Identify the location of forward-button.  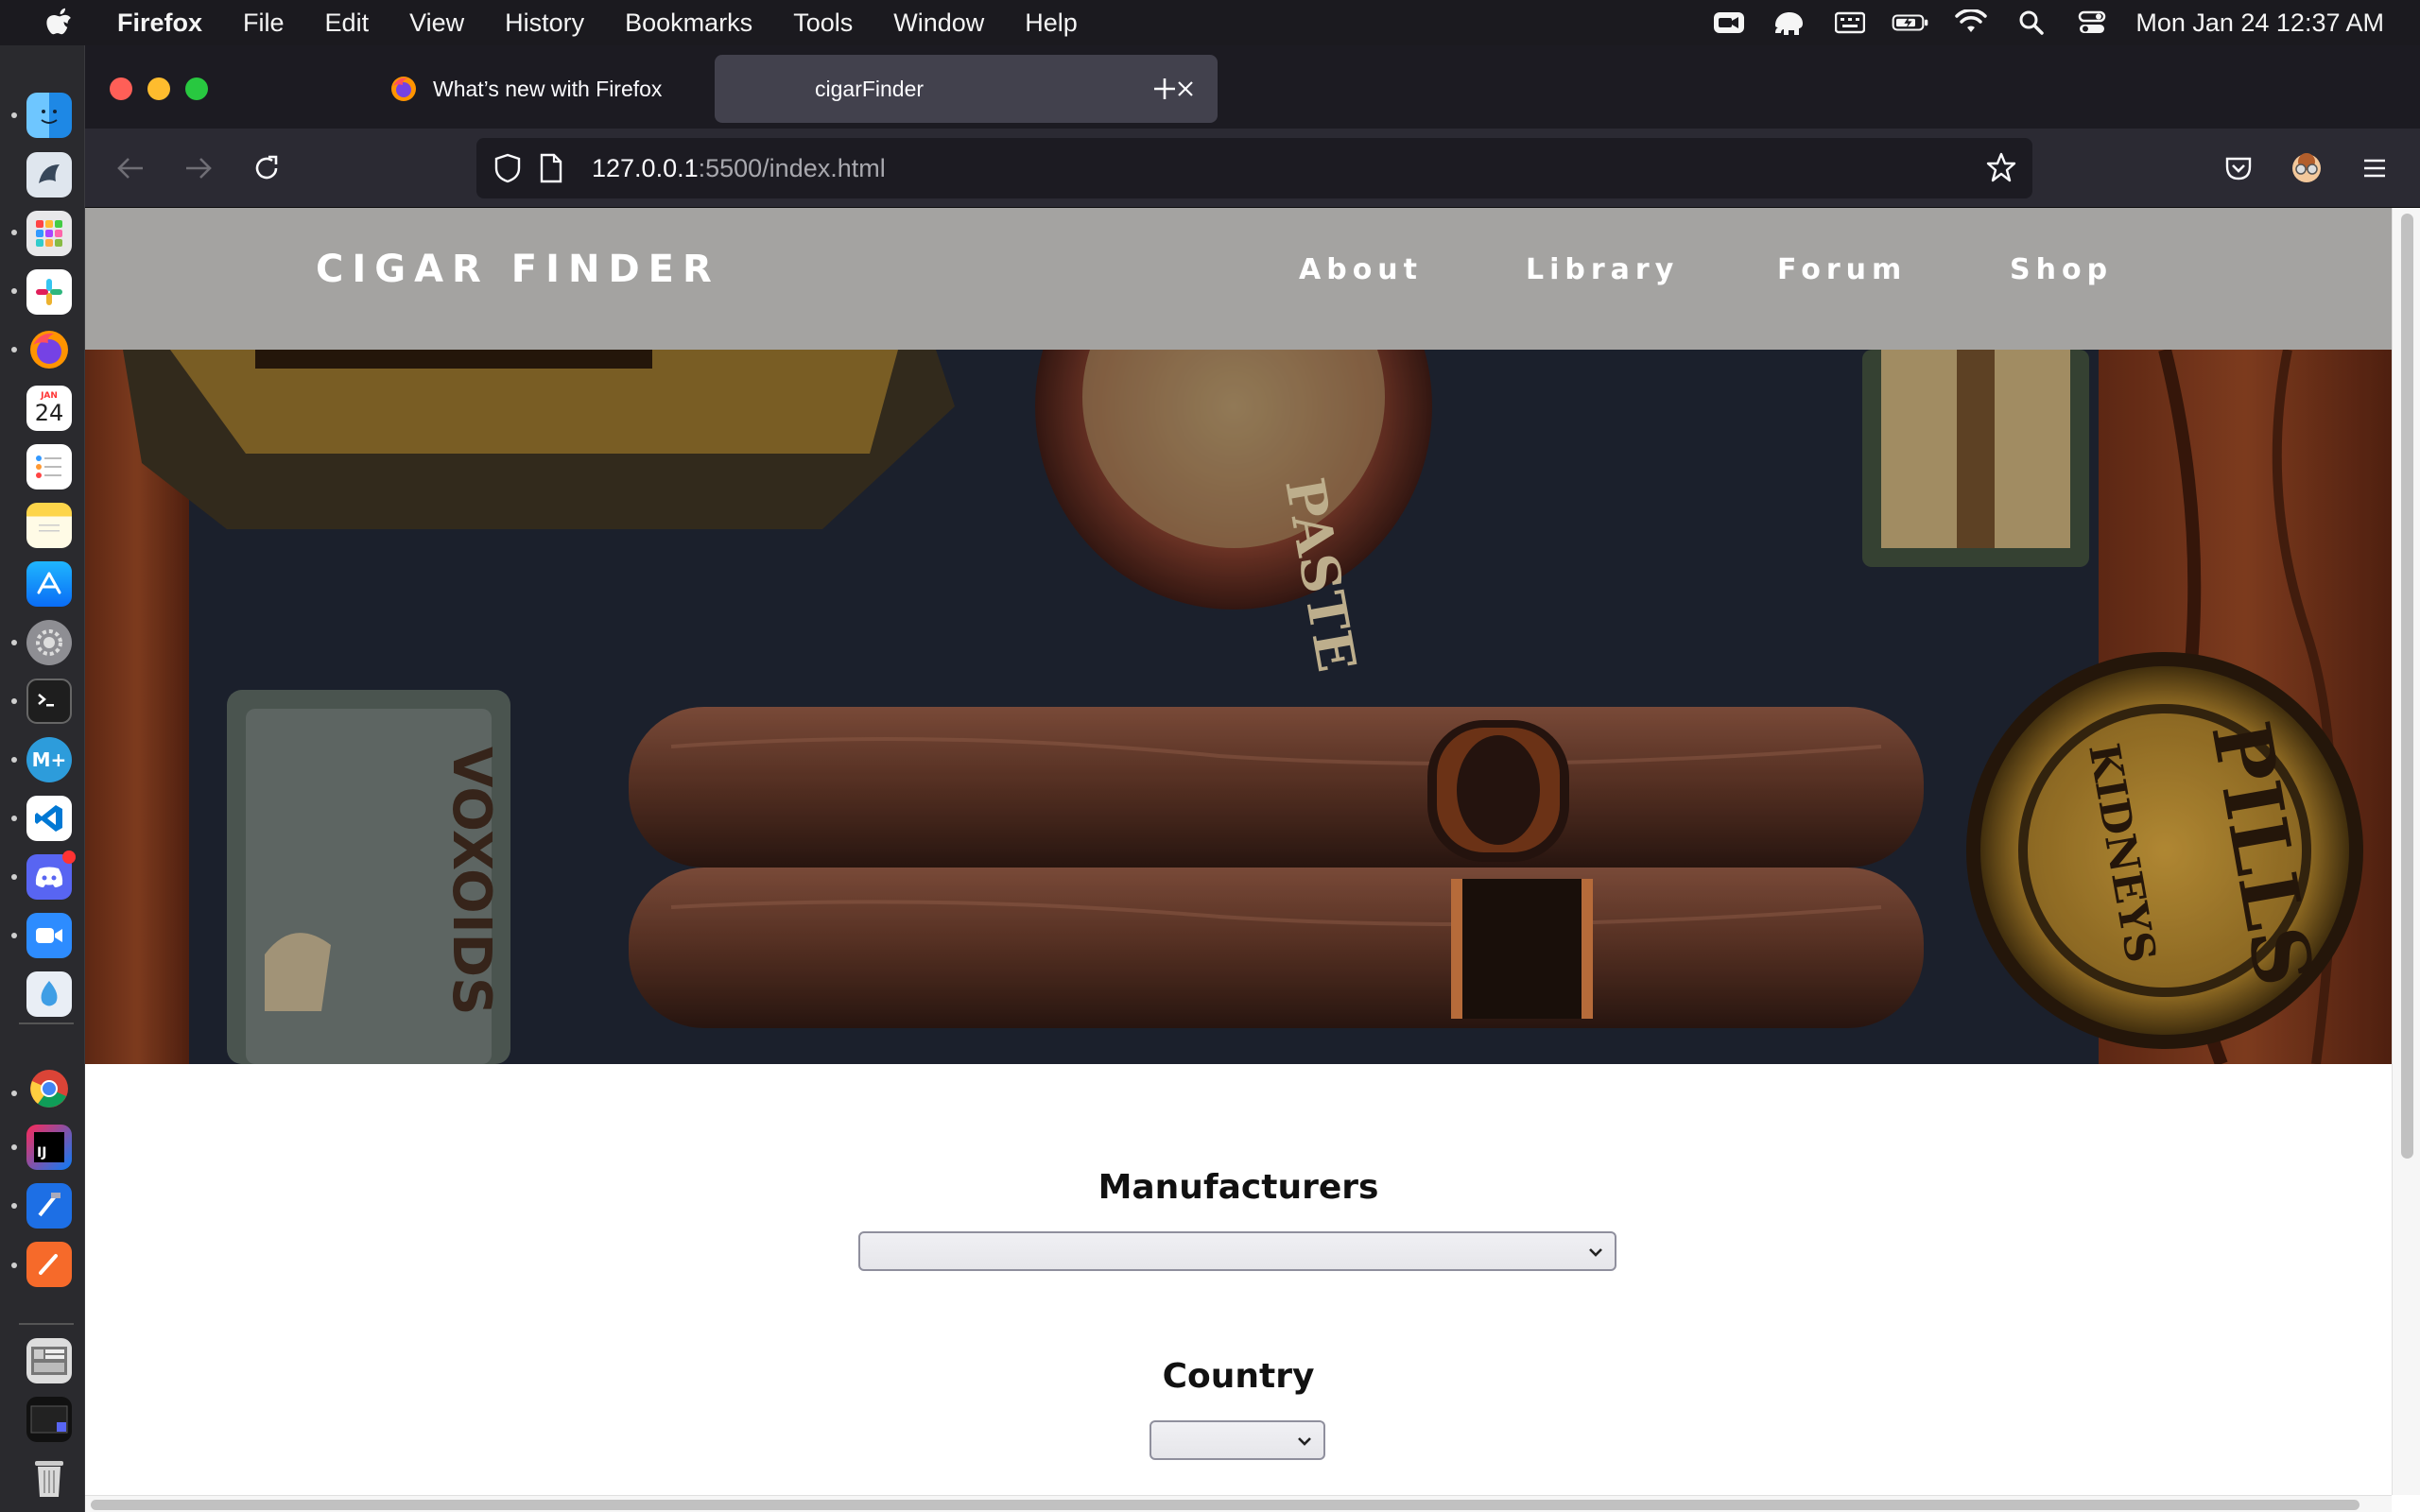
(198, 168).